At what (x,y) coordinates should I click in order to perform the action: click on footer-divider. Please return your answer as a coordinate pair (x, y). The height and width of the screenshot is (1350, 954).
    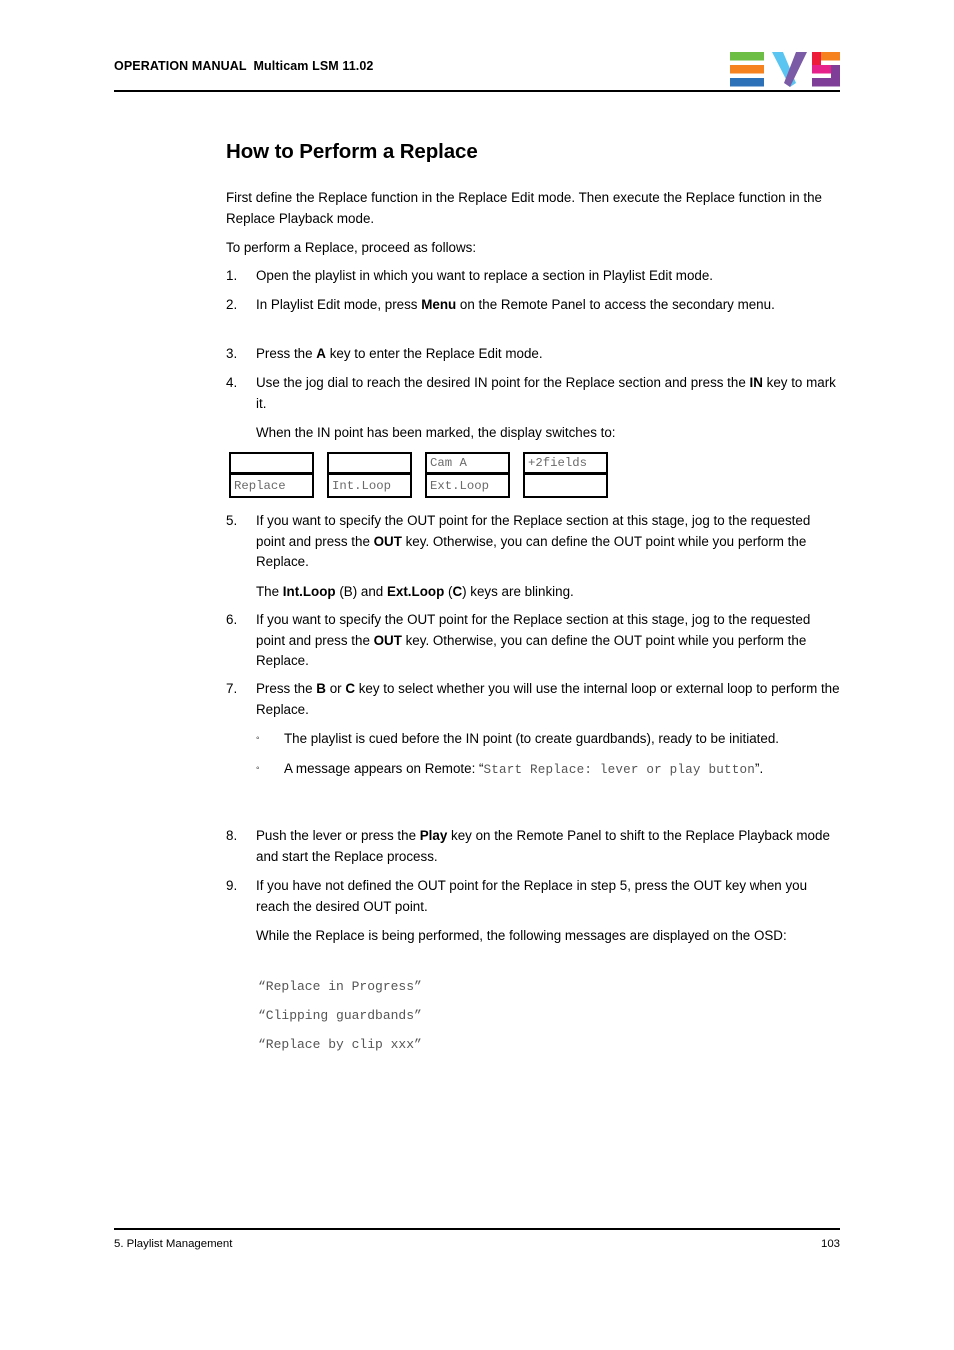
    Looking at the image, I should click on (477, 1229).